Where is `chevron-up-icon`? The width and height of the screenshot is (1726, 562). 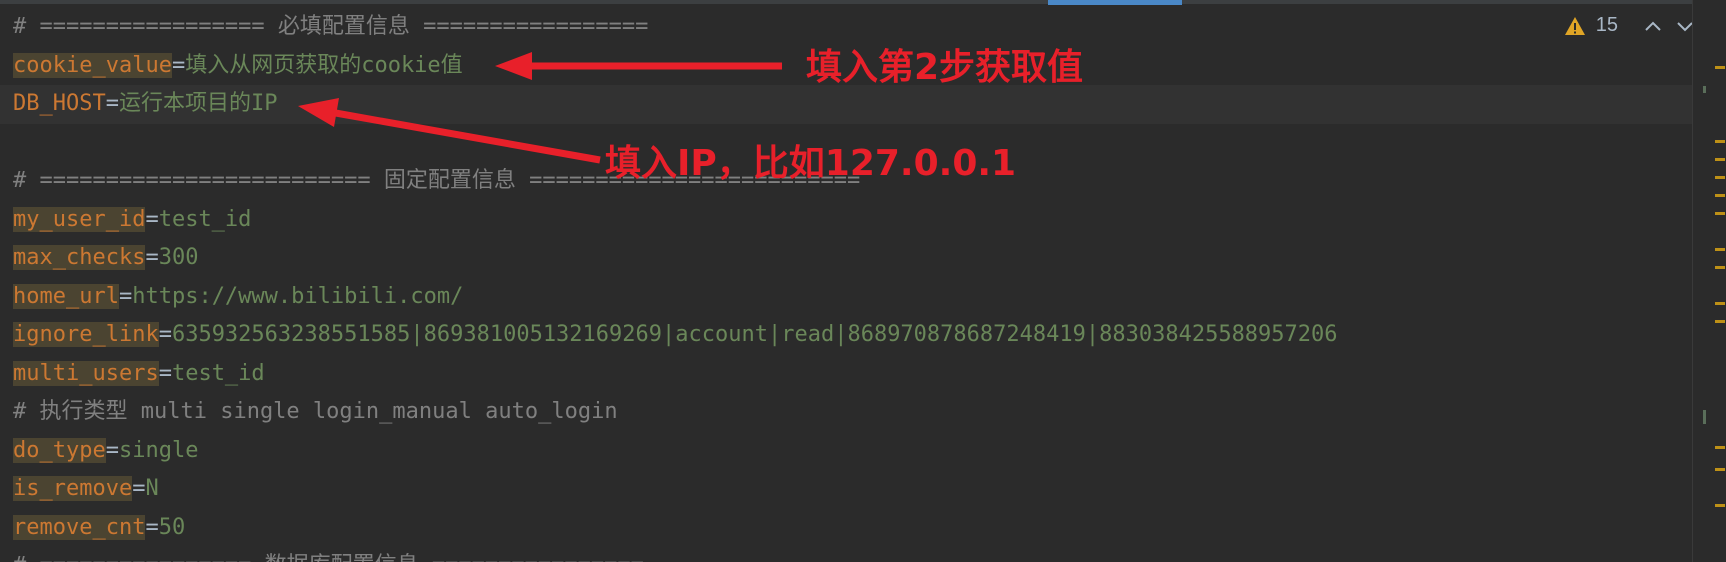
chevron-up-icon is located at coordinates (1653, 26).